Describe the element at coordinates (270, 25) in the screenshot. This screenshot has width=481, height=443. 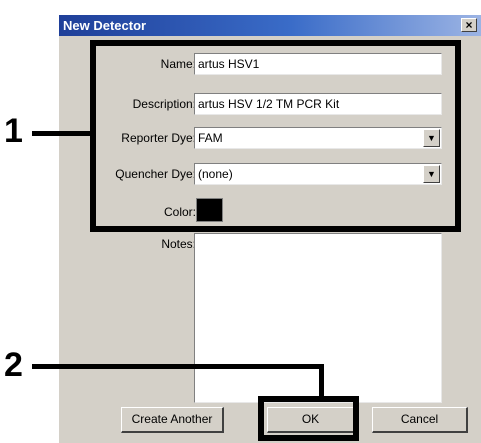
I see `title-bar: New Detector ×` at that location.